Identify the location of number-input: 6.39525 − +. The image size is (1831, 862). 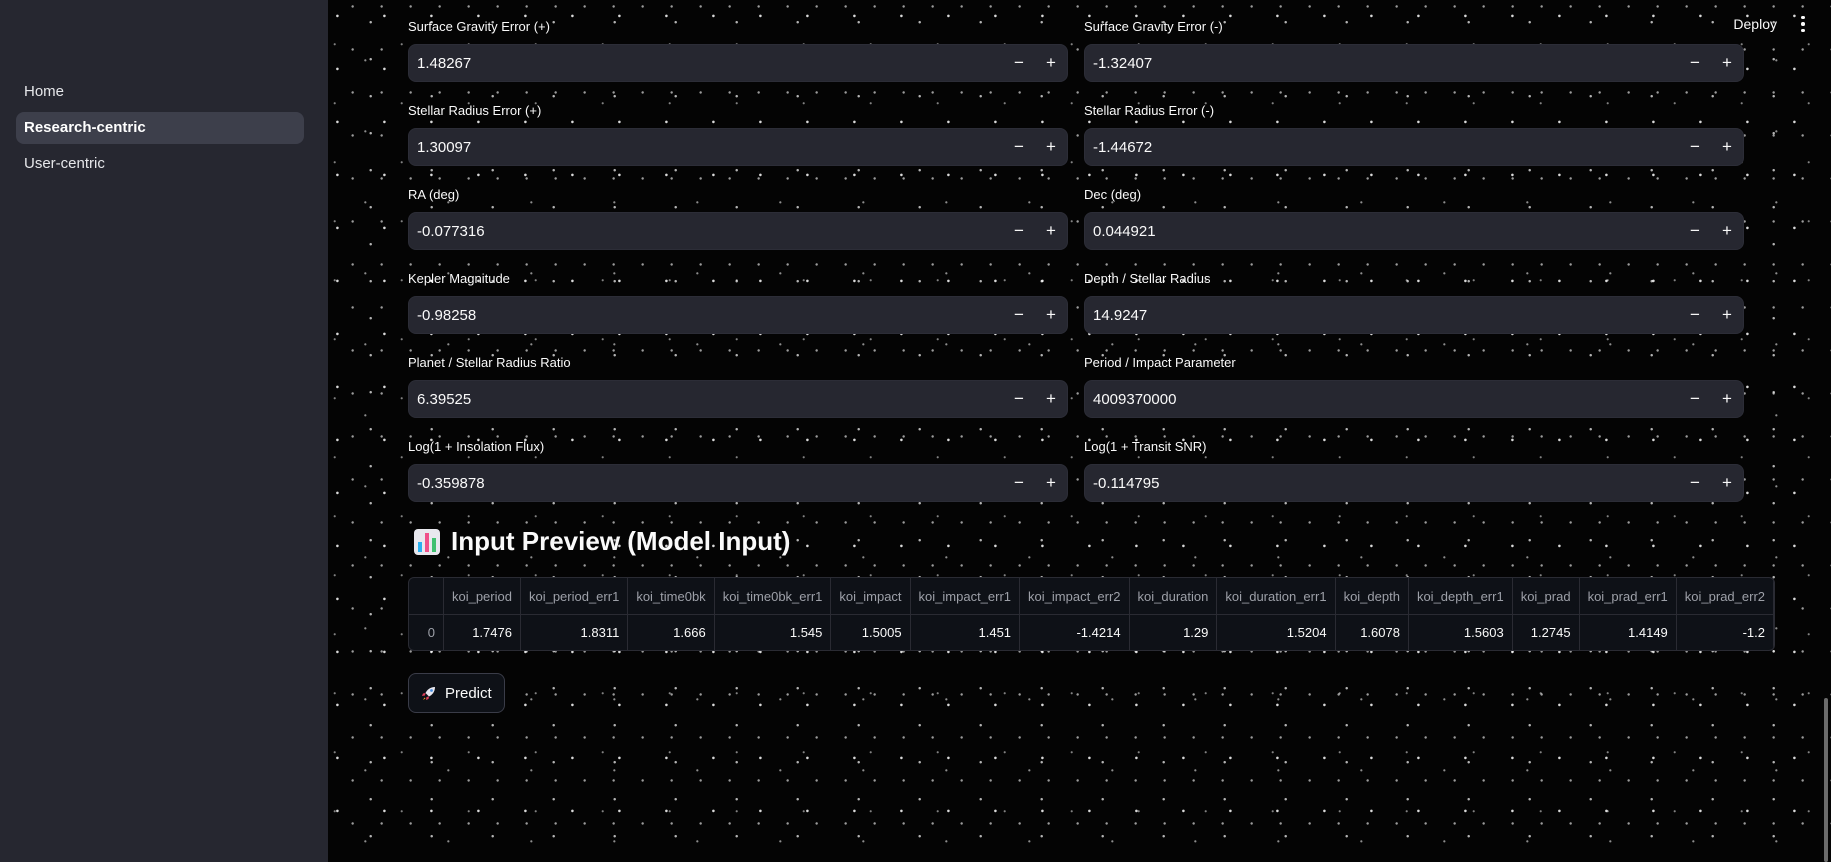
(738, 399).